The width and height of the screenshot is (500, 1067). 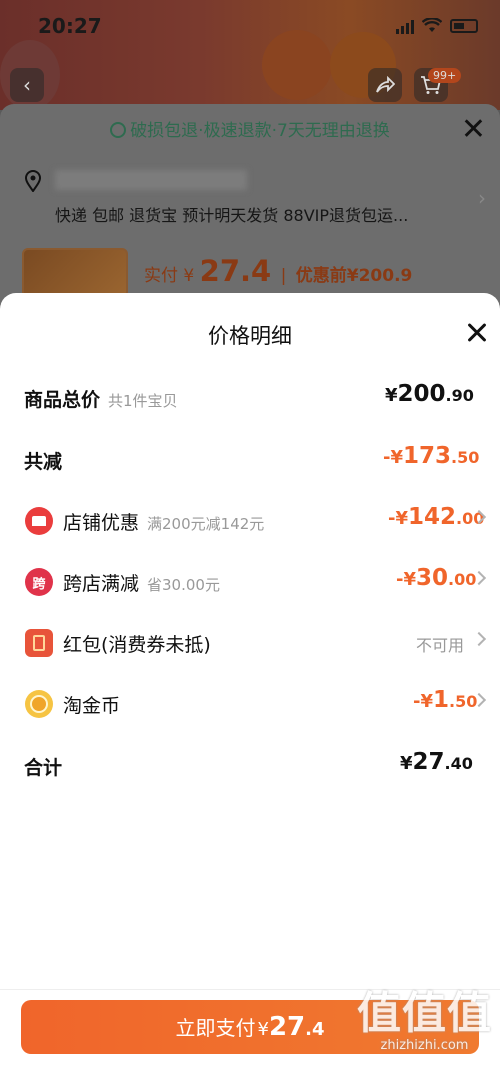 What do you see at coordinates (436, 517) in the screenshot?
I see `shop-discount-amount: -¥142.00` at bounding box center [436, 517].